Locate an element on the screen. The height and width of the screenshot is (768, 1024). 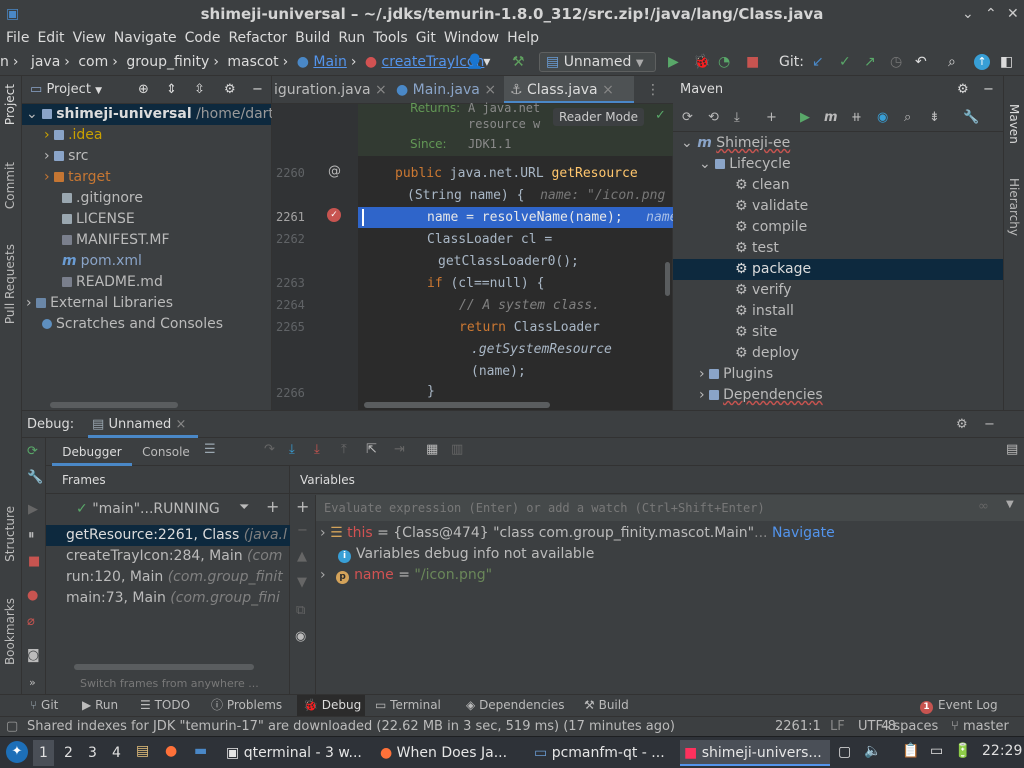
tool-tab-debug: 🐞 Debug is located at coordinates (331, 705).